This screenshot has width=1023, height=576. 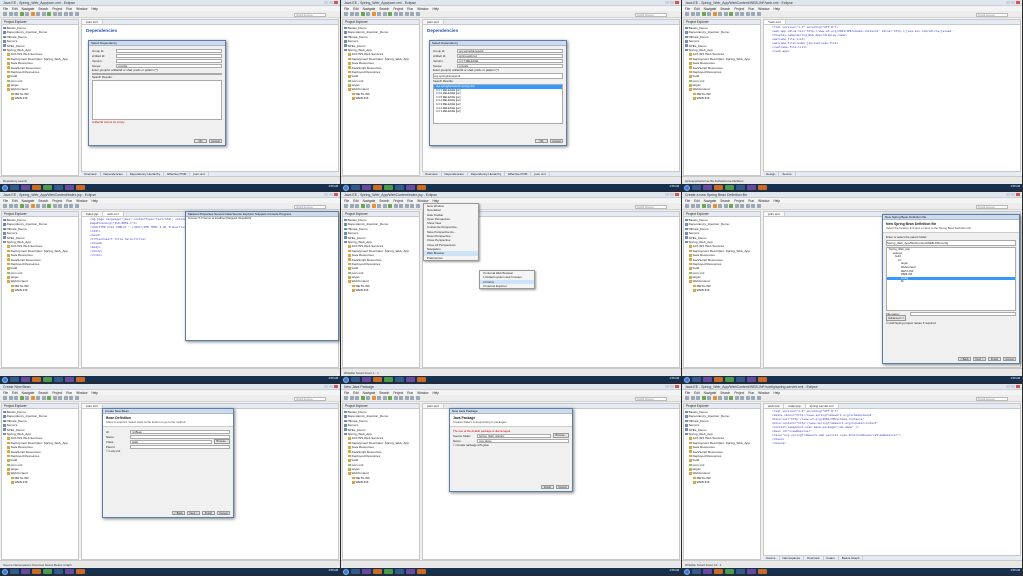 What do you see at coordinates (177, 174) in the screenshot?
I see `editor-bottom-tab: Effective POM` at bounding box center [177, 174].